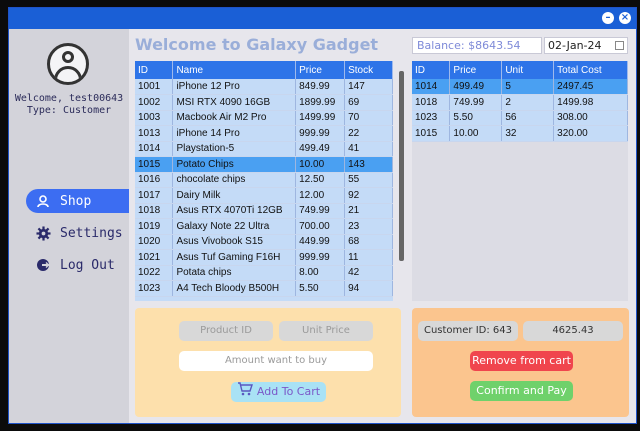 Image resolution: width=640 pixels, height=431 pixels. I want to click on product-cell: 42, so click(368, 273).